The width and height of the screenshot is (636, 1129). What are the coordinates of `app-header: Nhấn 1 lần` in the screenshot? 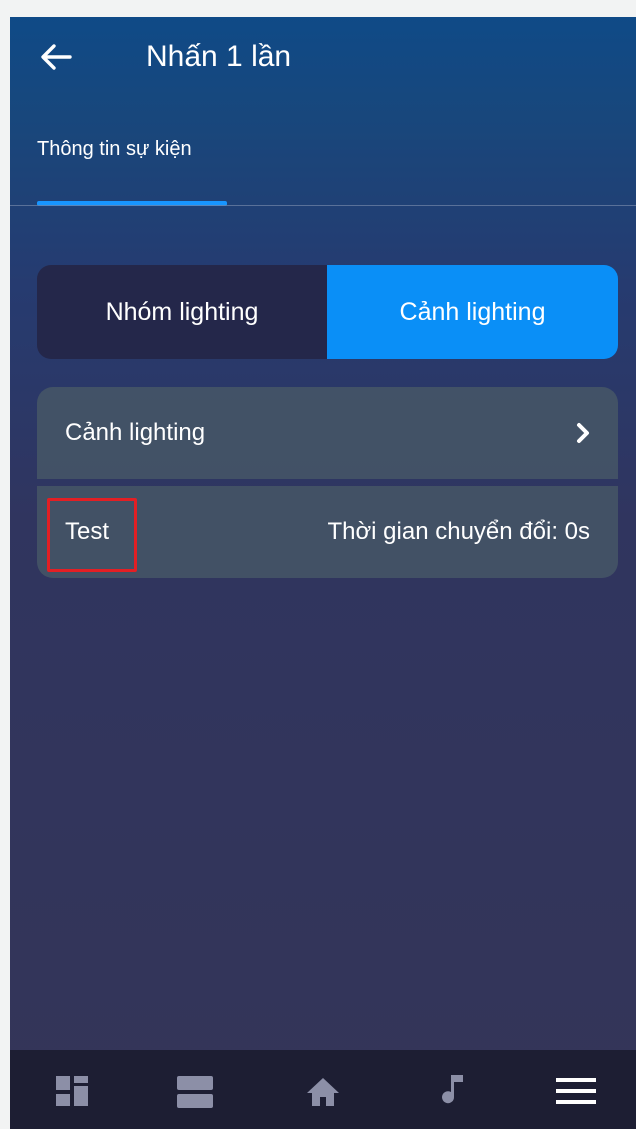 It's located at (323, 57).